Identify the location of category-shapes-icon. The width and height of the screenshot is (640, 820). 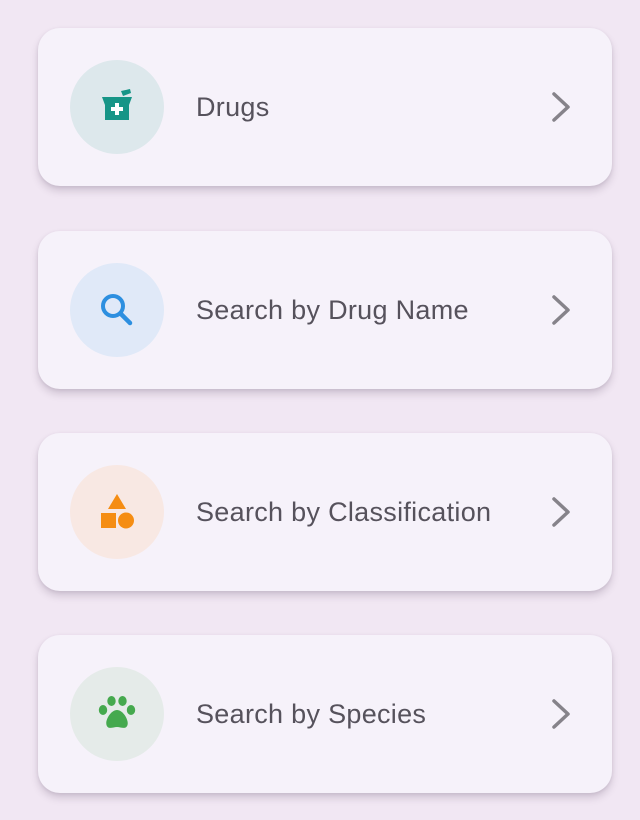
(117, 511).